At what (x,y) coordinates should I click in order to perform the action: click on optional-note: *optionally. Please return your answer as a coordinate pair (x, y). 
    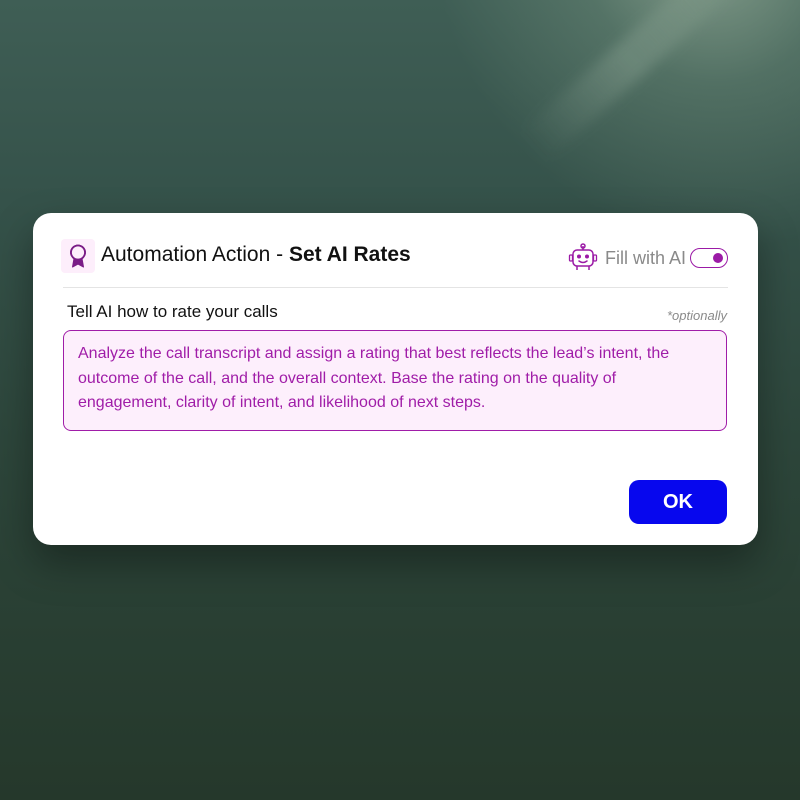
    Looking at the image, I should click on (697, 315).